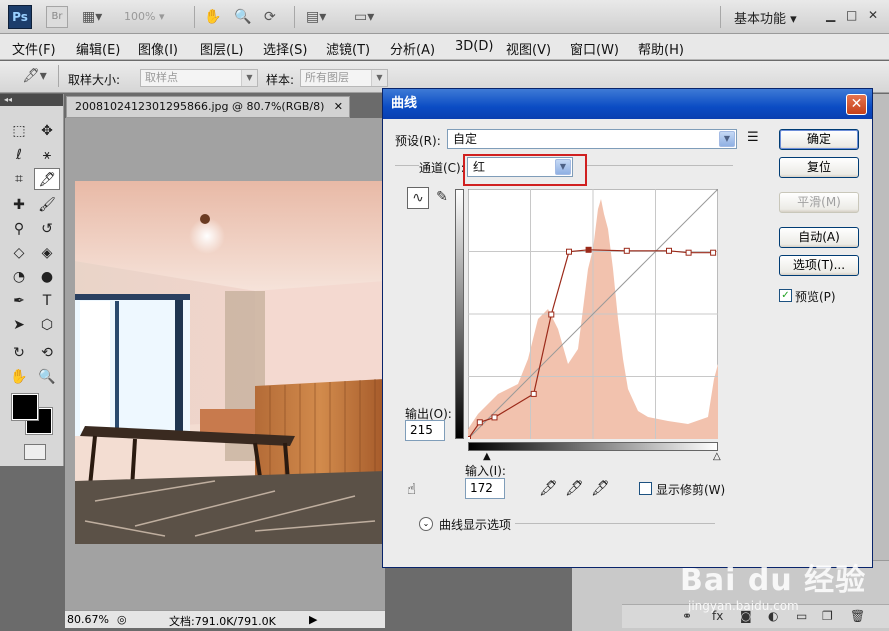  Describe the element at coordinates (19, 131) in the screenshot. I see `marquee-tool-icon: ⬚` at that location.